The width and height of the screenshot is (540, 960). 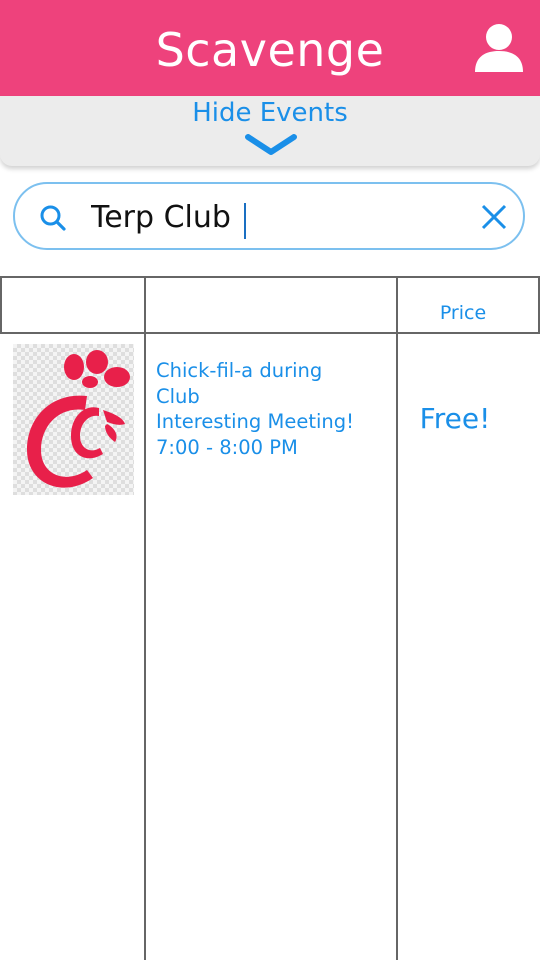 What do you see at coordinates (270, 333) in the screenshot?
I see `table-header-divider` at bounding box center [270, 333].